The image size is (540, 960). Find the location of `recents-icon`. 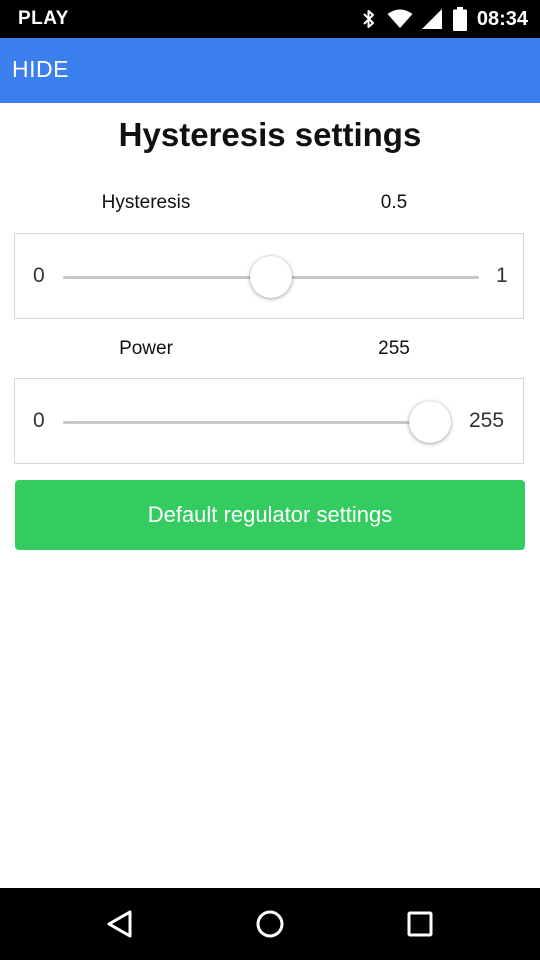

recents-icon is located at coordinates (420, 924).